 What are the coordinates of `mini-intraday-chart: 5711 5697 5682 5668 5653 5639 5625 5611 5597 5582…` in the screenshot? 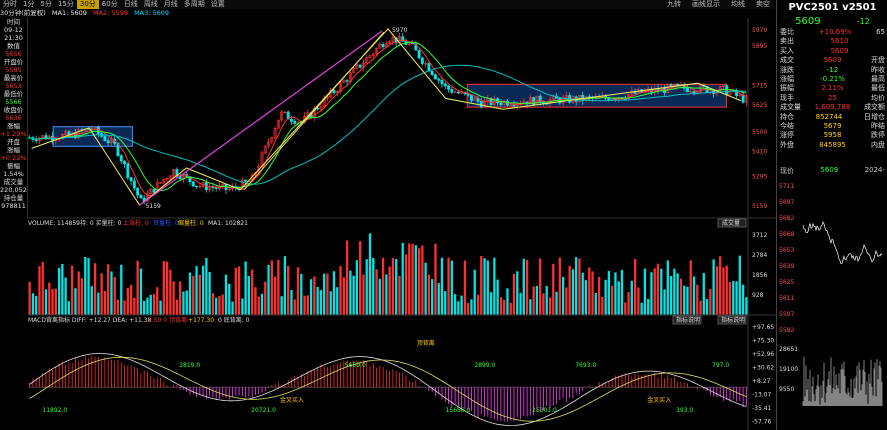 It's located at (832, 294).